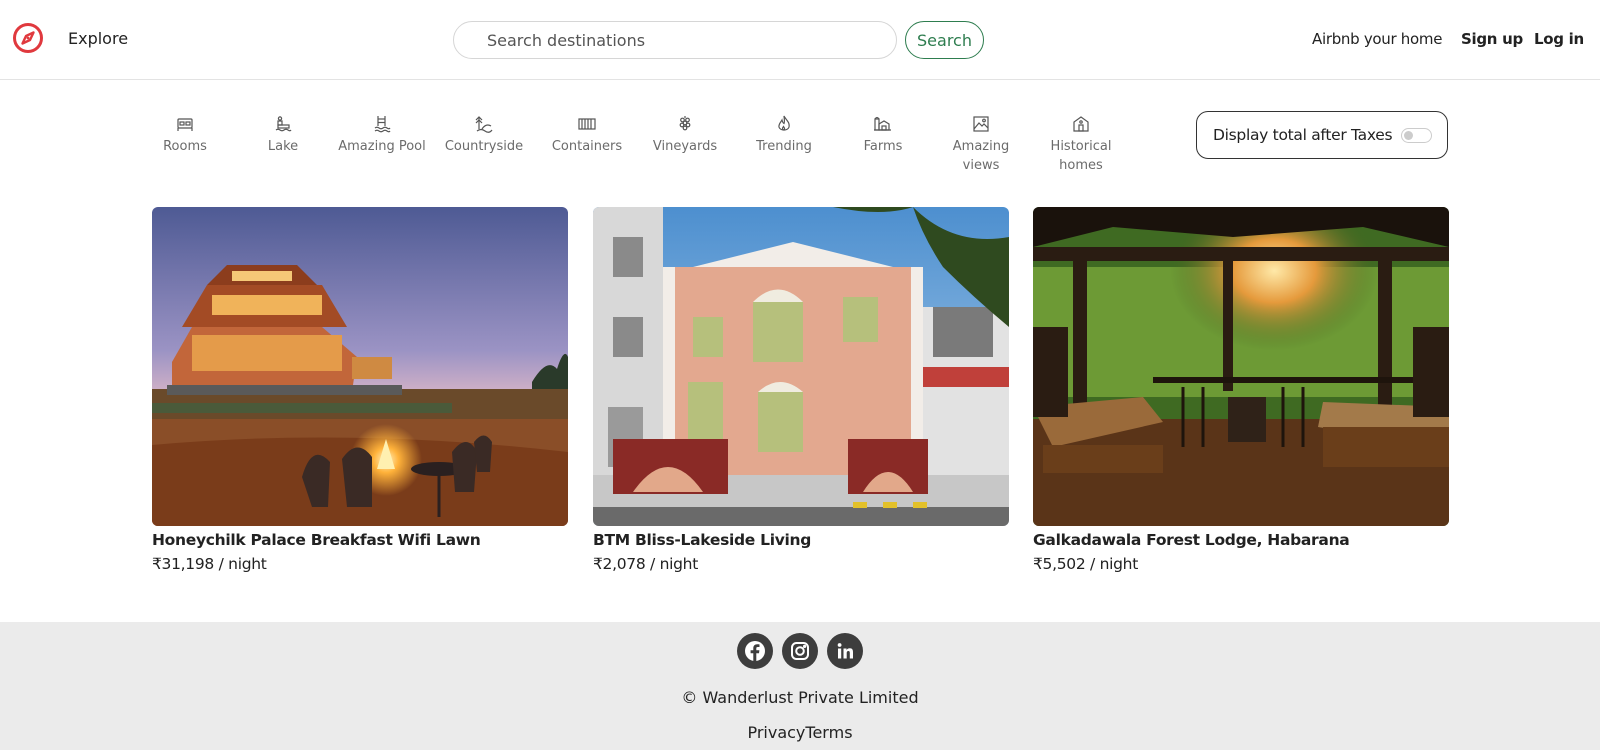 The image size is (1600, 750). What do you see at coordinates (484, 146) in the screenshot?
I see `filter-label: Countryside` at bounding box center [484, 146].